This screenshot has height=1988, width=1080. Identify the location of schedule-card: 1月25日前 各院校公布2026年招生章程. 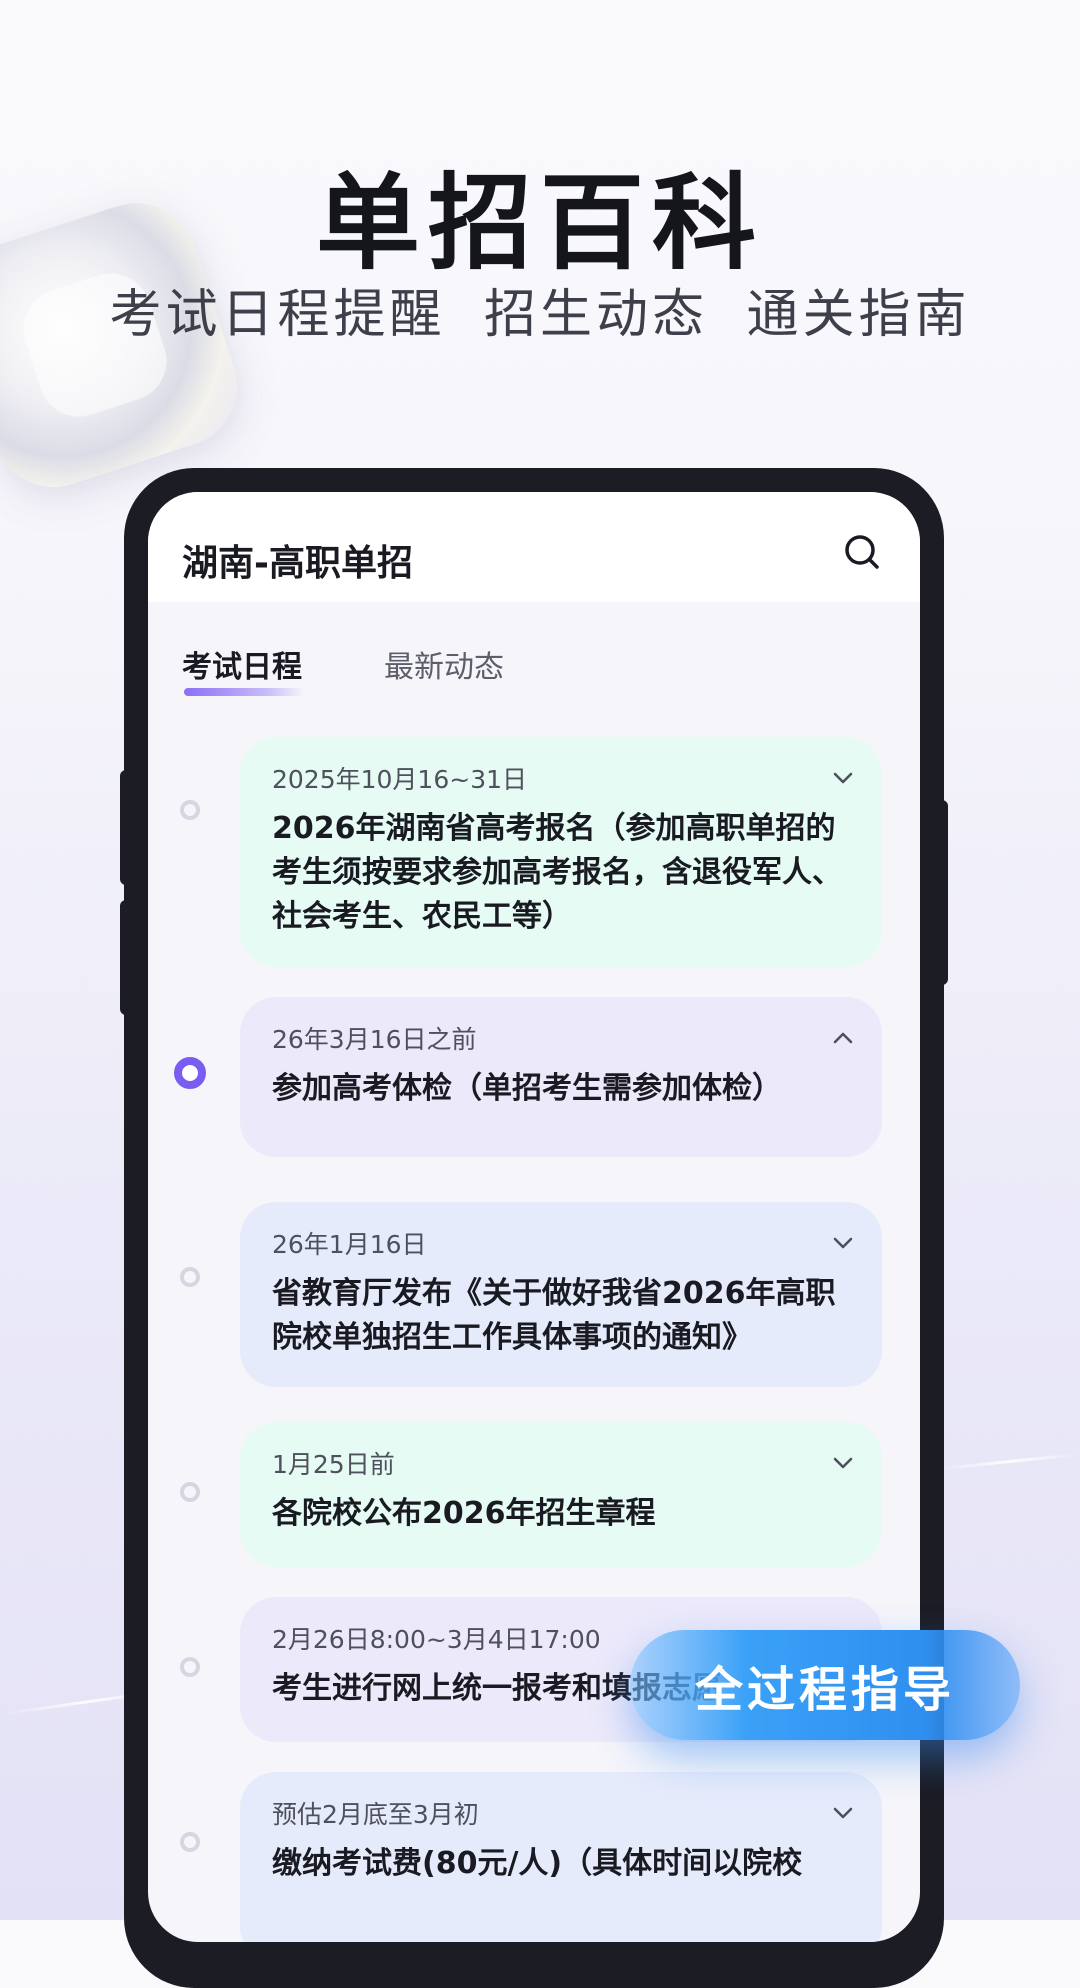
(561, 1494).